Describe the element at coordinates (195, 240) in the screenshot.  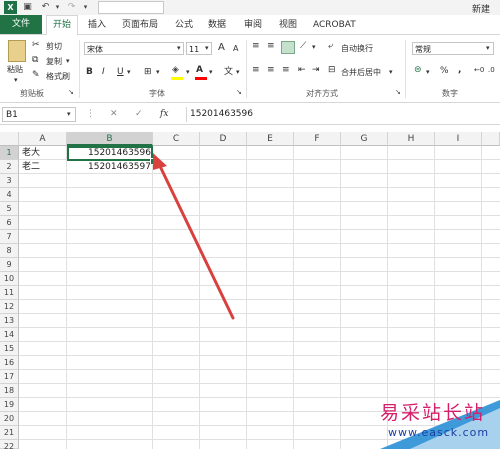
I see `annotation-arrow-shaft` at that location.